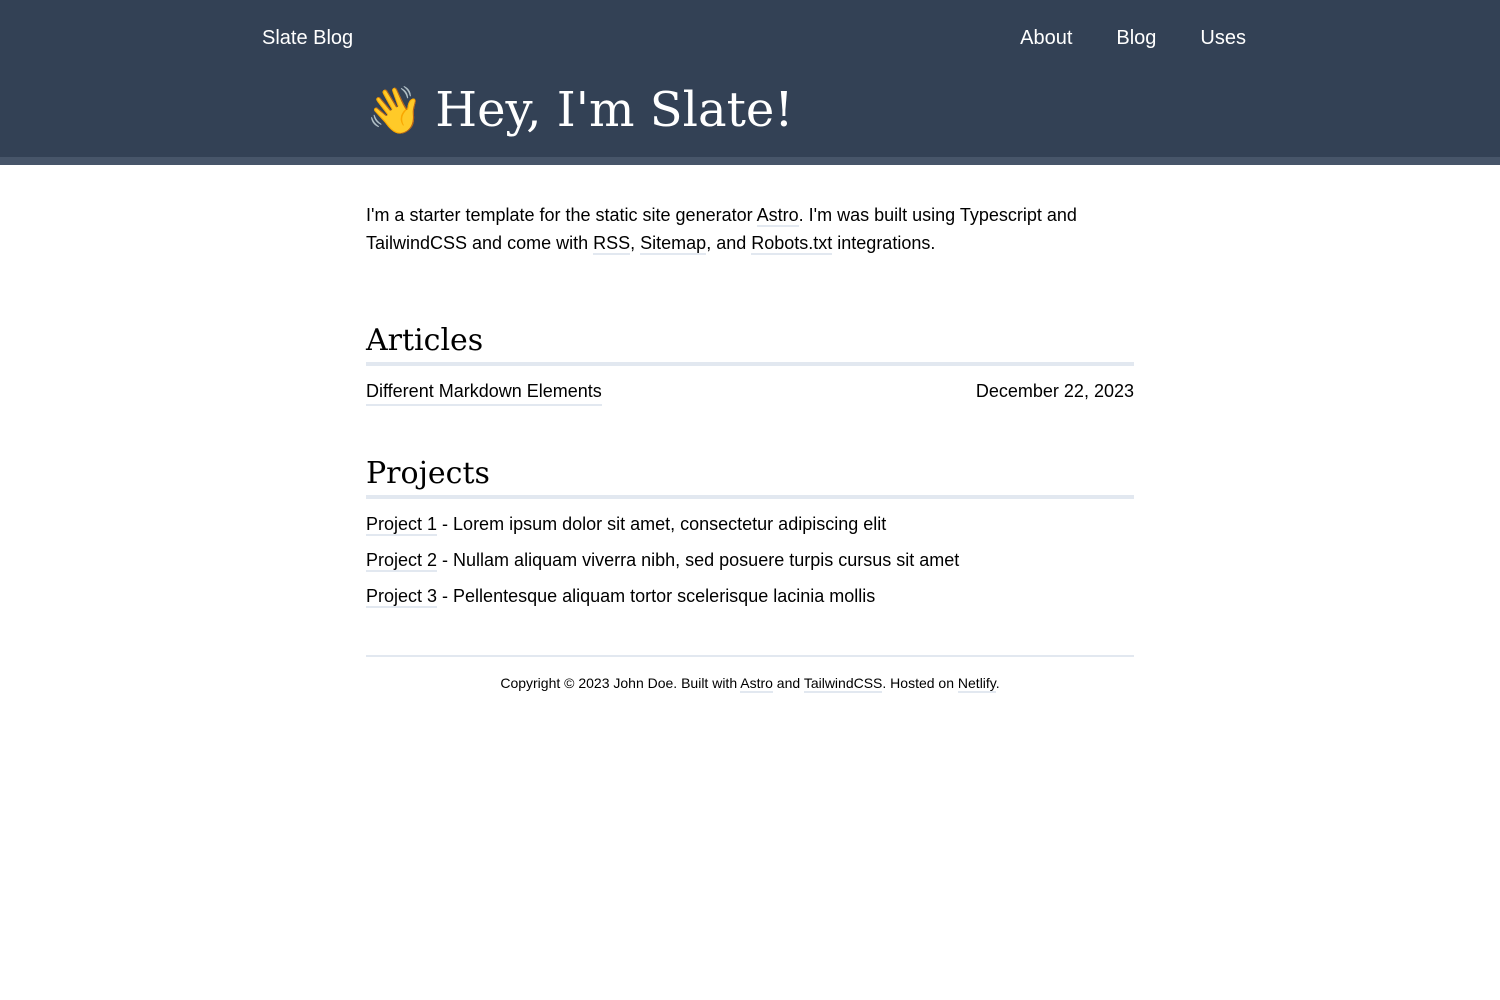  I want to click on rss-link: RSS, so click(612, 244).